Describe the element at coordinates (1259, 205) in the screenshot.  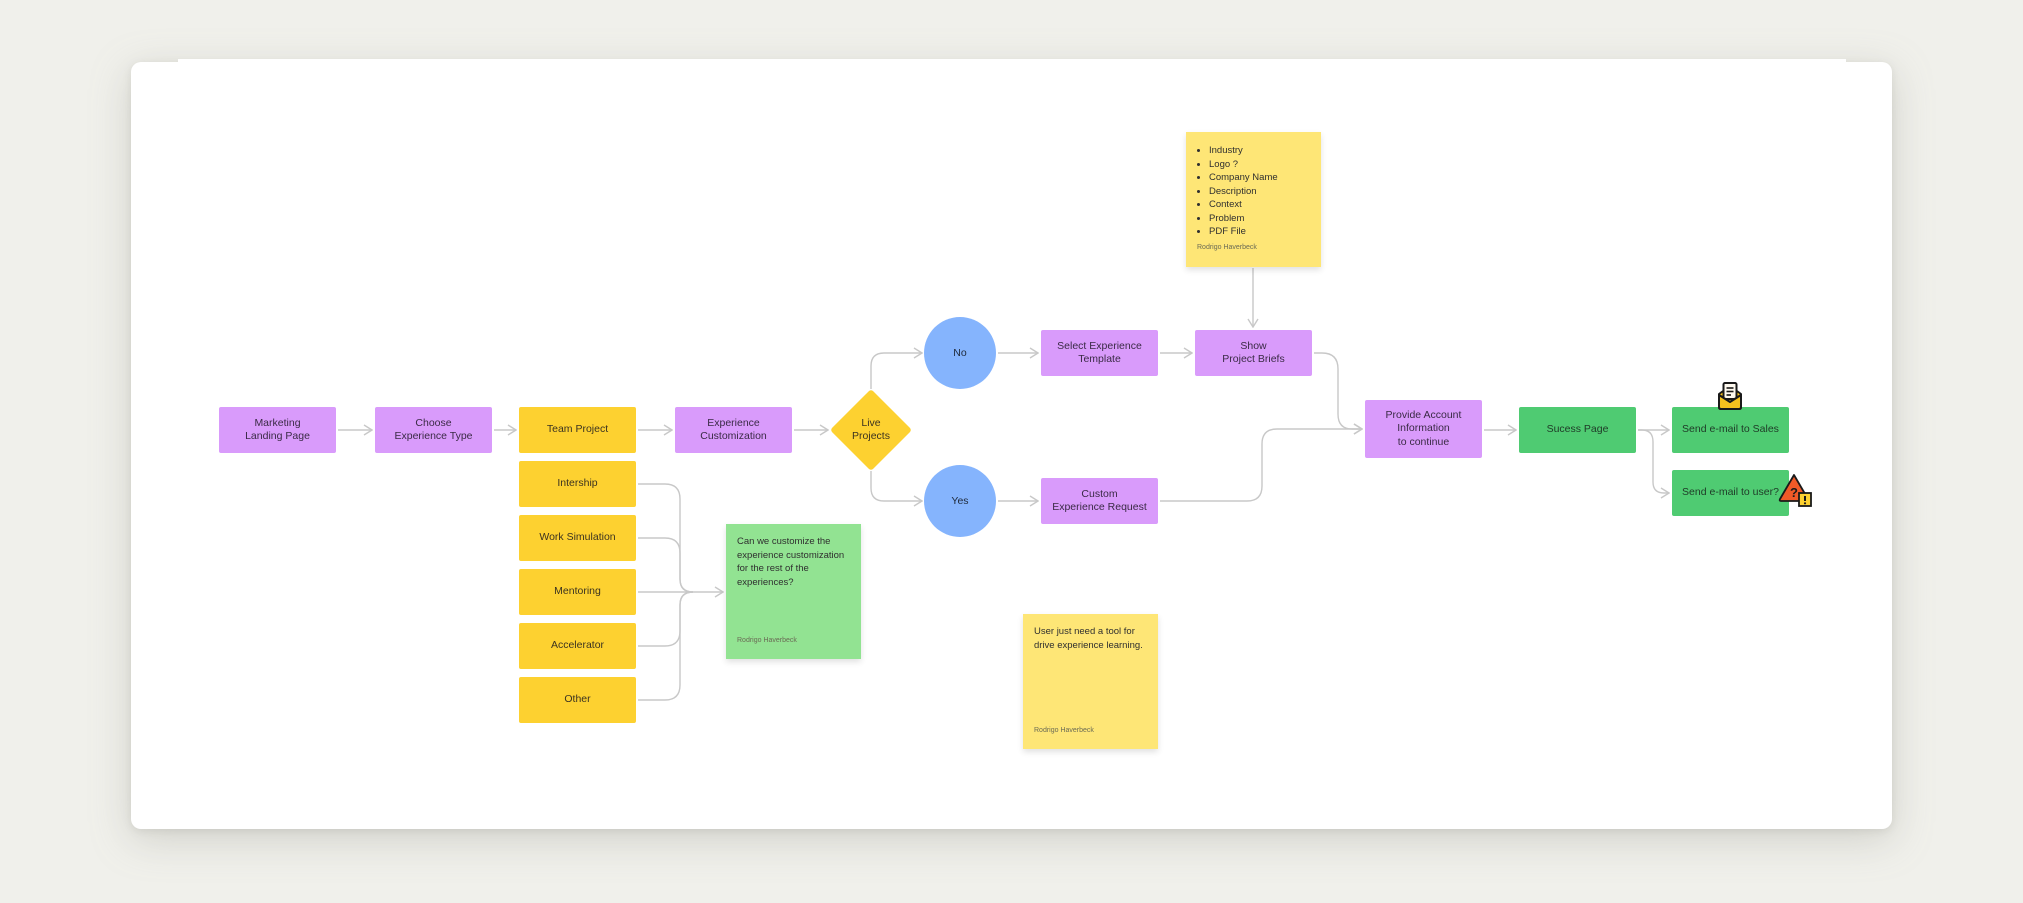
I see `list-item: Context` at that location.